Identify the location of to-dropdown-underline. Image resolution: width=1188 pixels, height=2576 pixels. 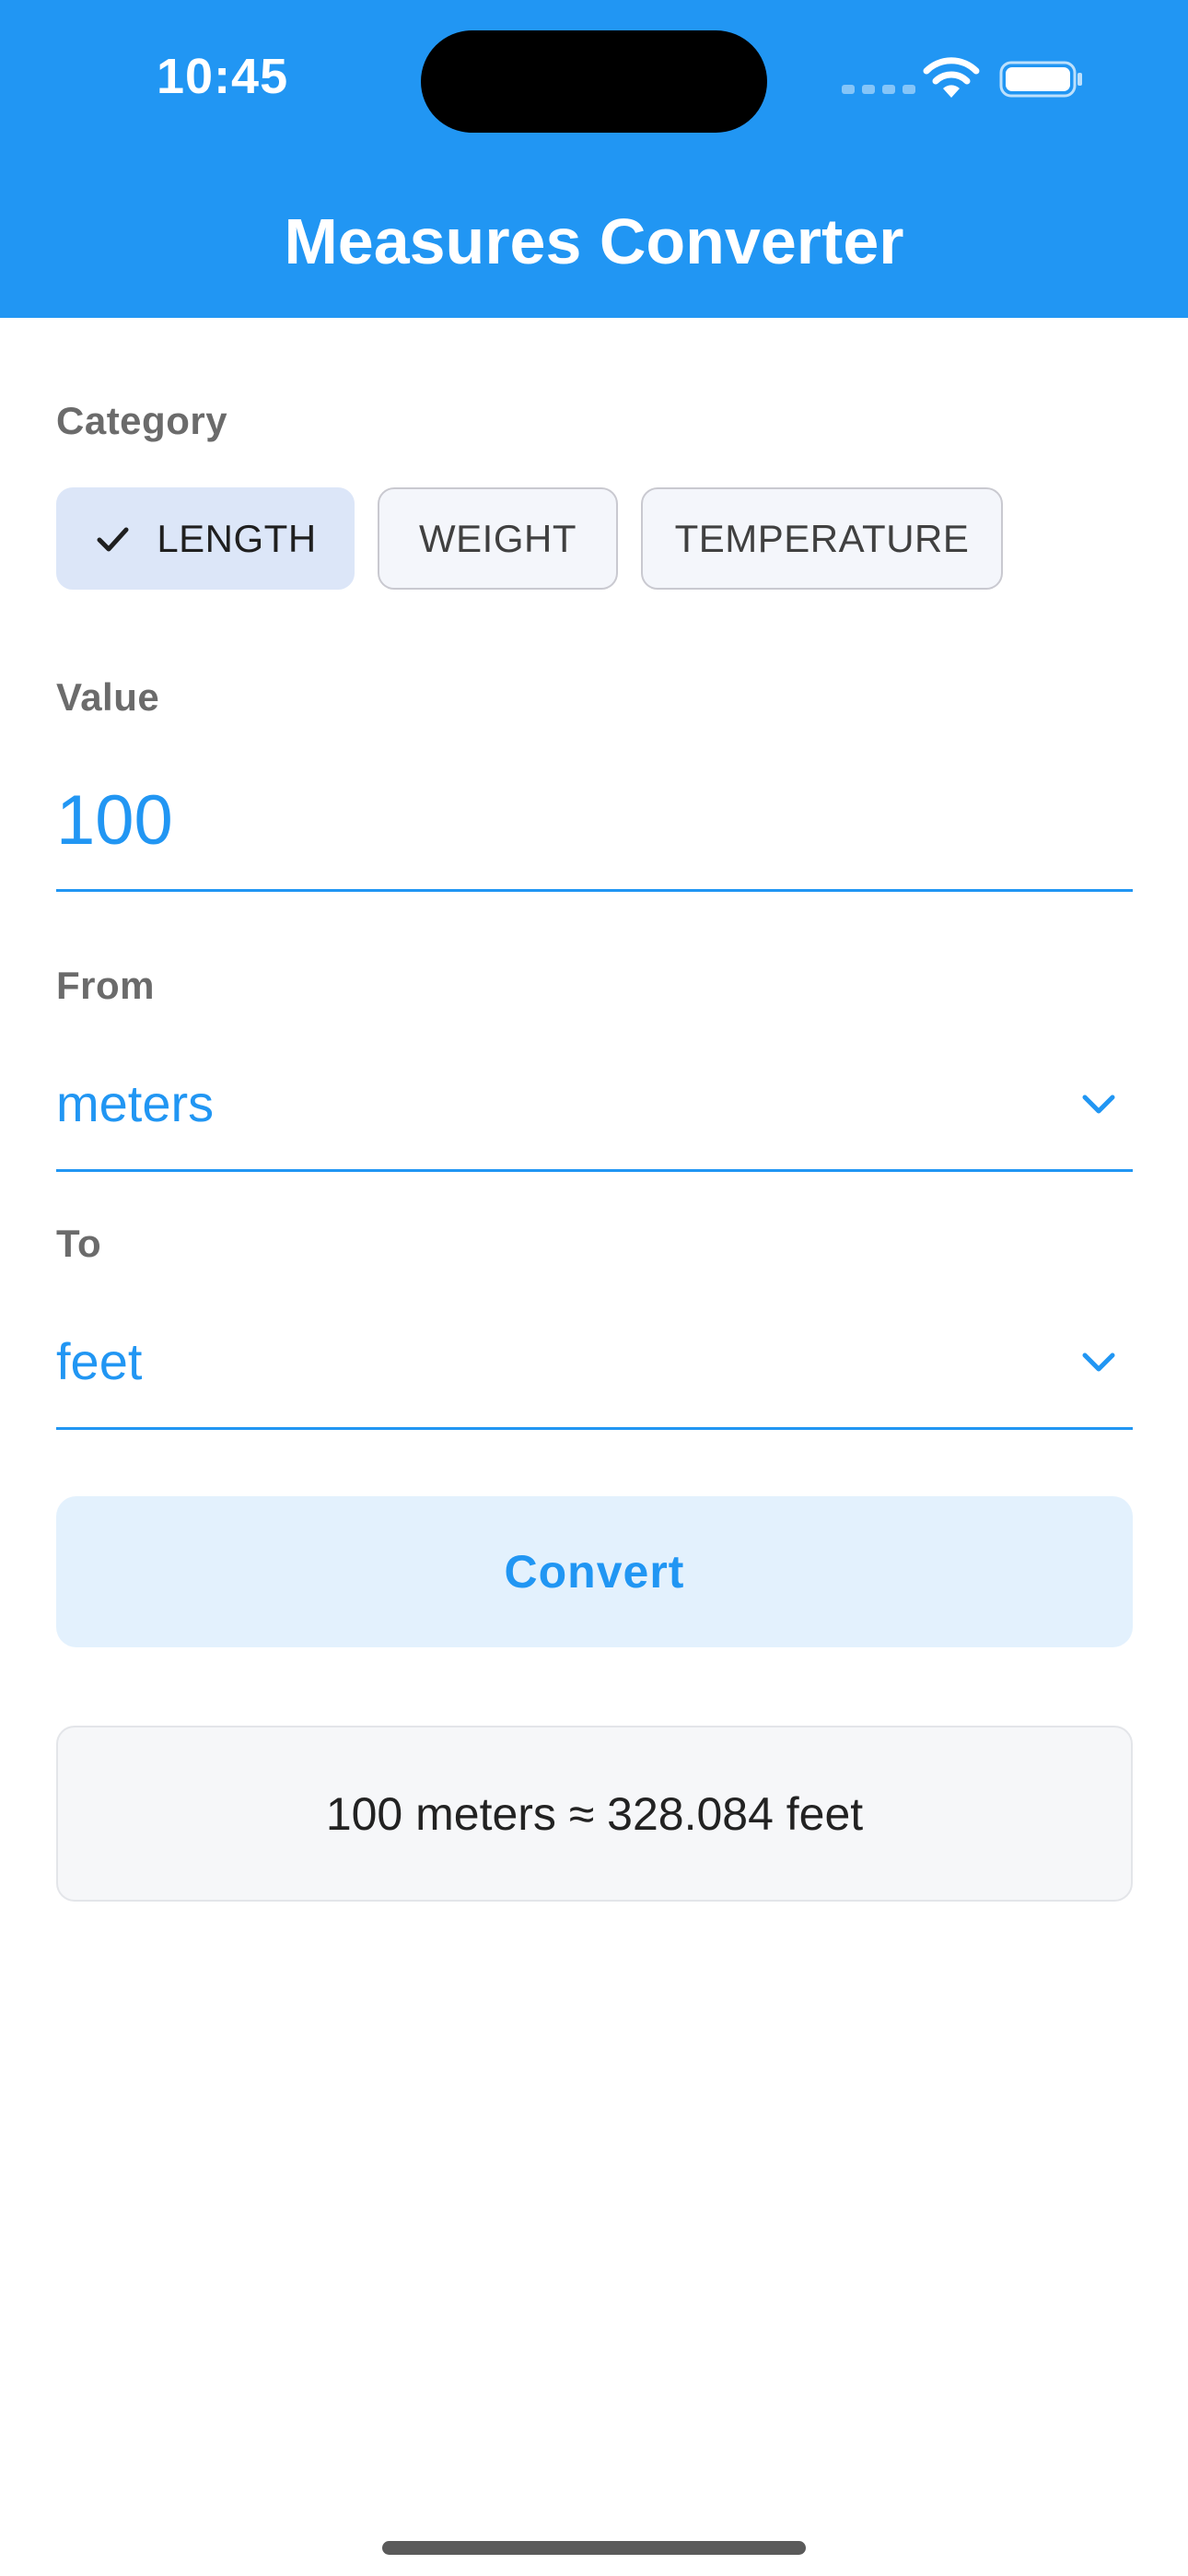
(594, 1428).